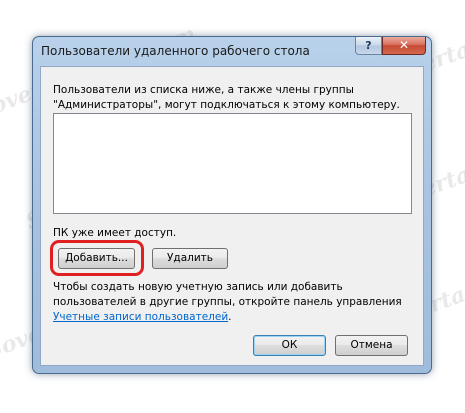 The width and height of the screenshot is (465, 413). I want to click on close-button: ✕, so click(404, 46).